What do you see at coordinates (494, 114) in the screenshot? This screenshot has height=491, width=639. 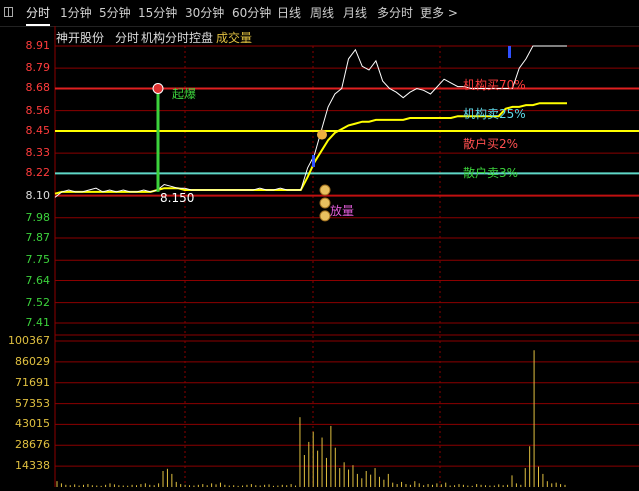 I see `inst-sell-label: 机构卖25%` at bounding box center [494, 114].